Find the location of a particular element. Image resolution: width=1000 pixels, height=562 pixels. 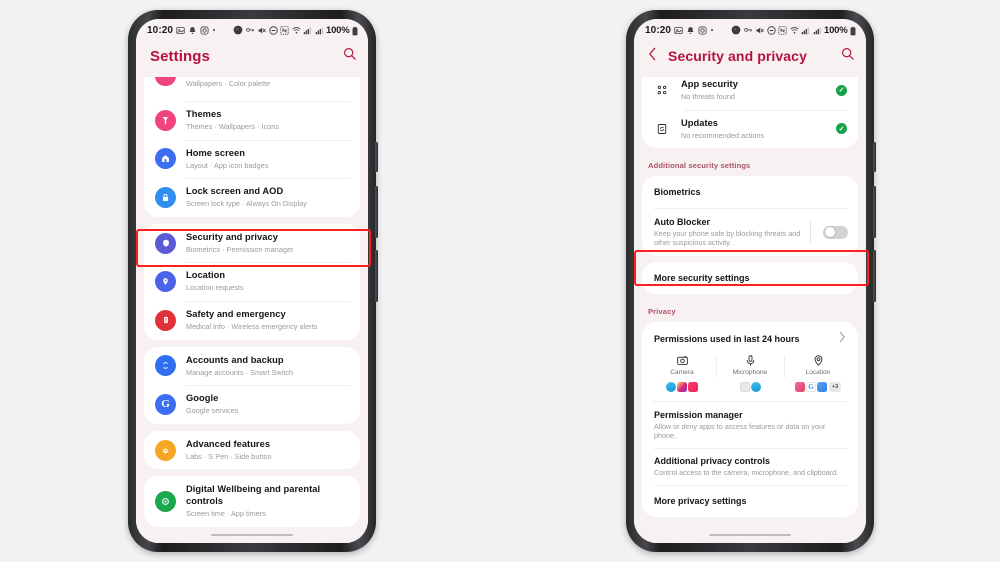

list-item-title: Biometrics is located at coordinates (677, 192).